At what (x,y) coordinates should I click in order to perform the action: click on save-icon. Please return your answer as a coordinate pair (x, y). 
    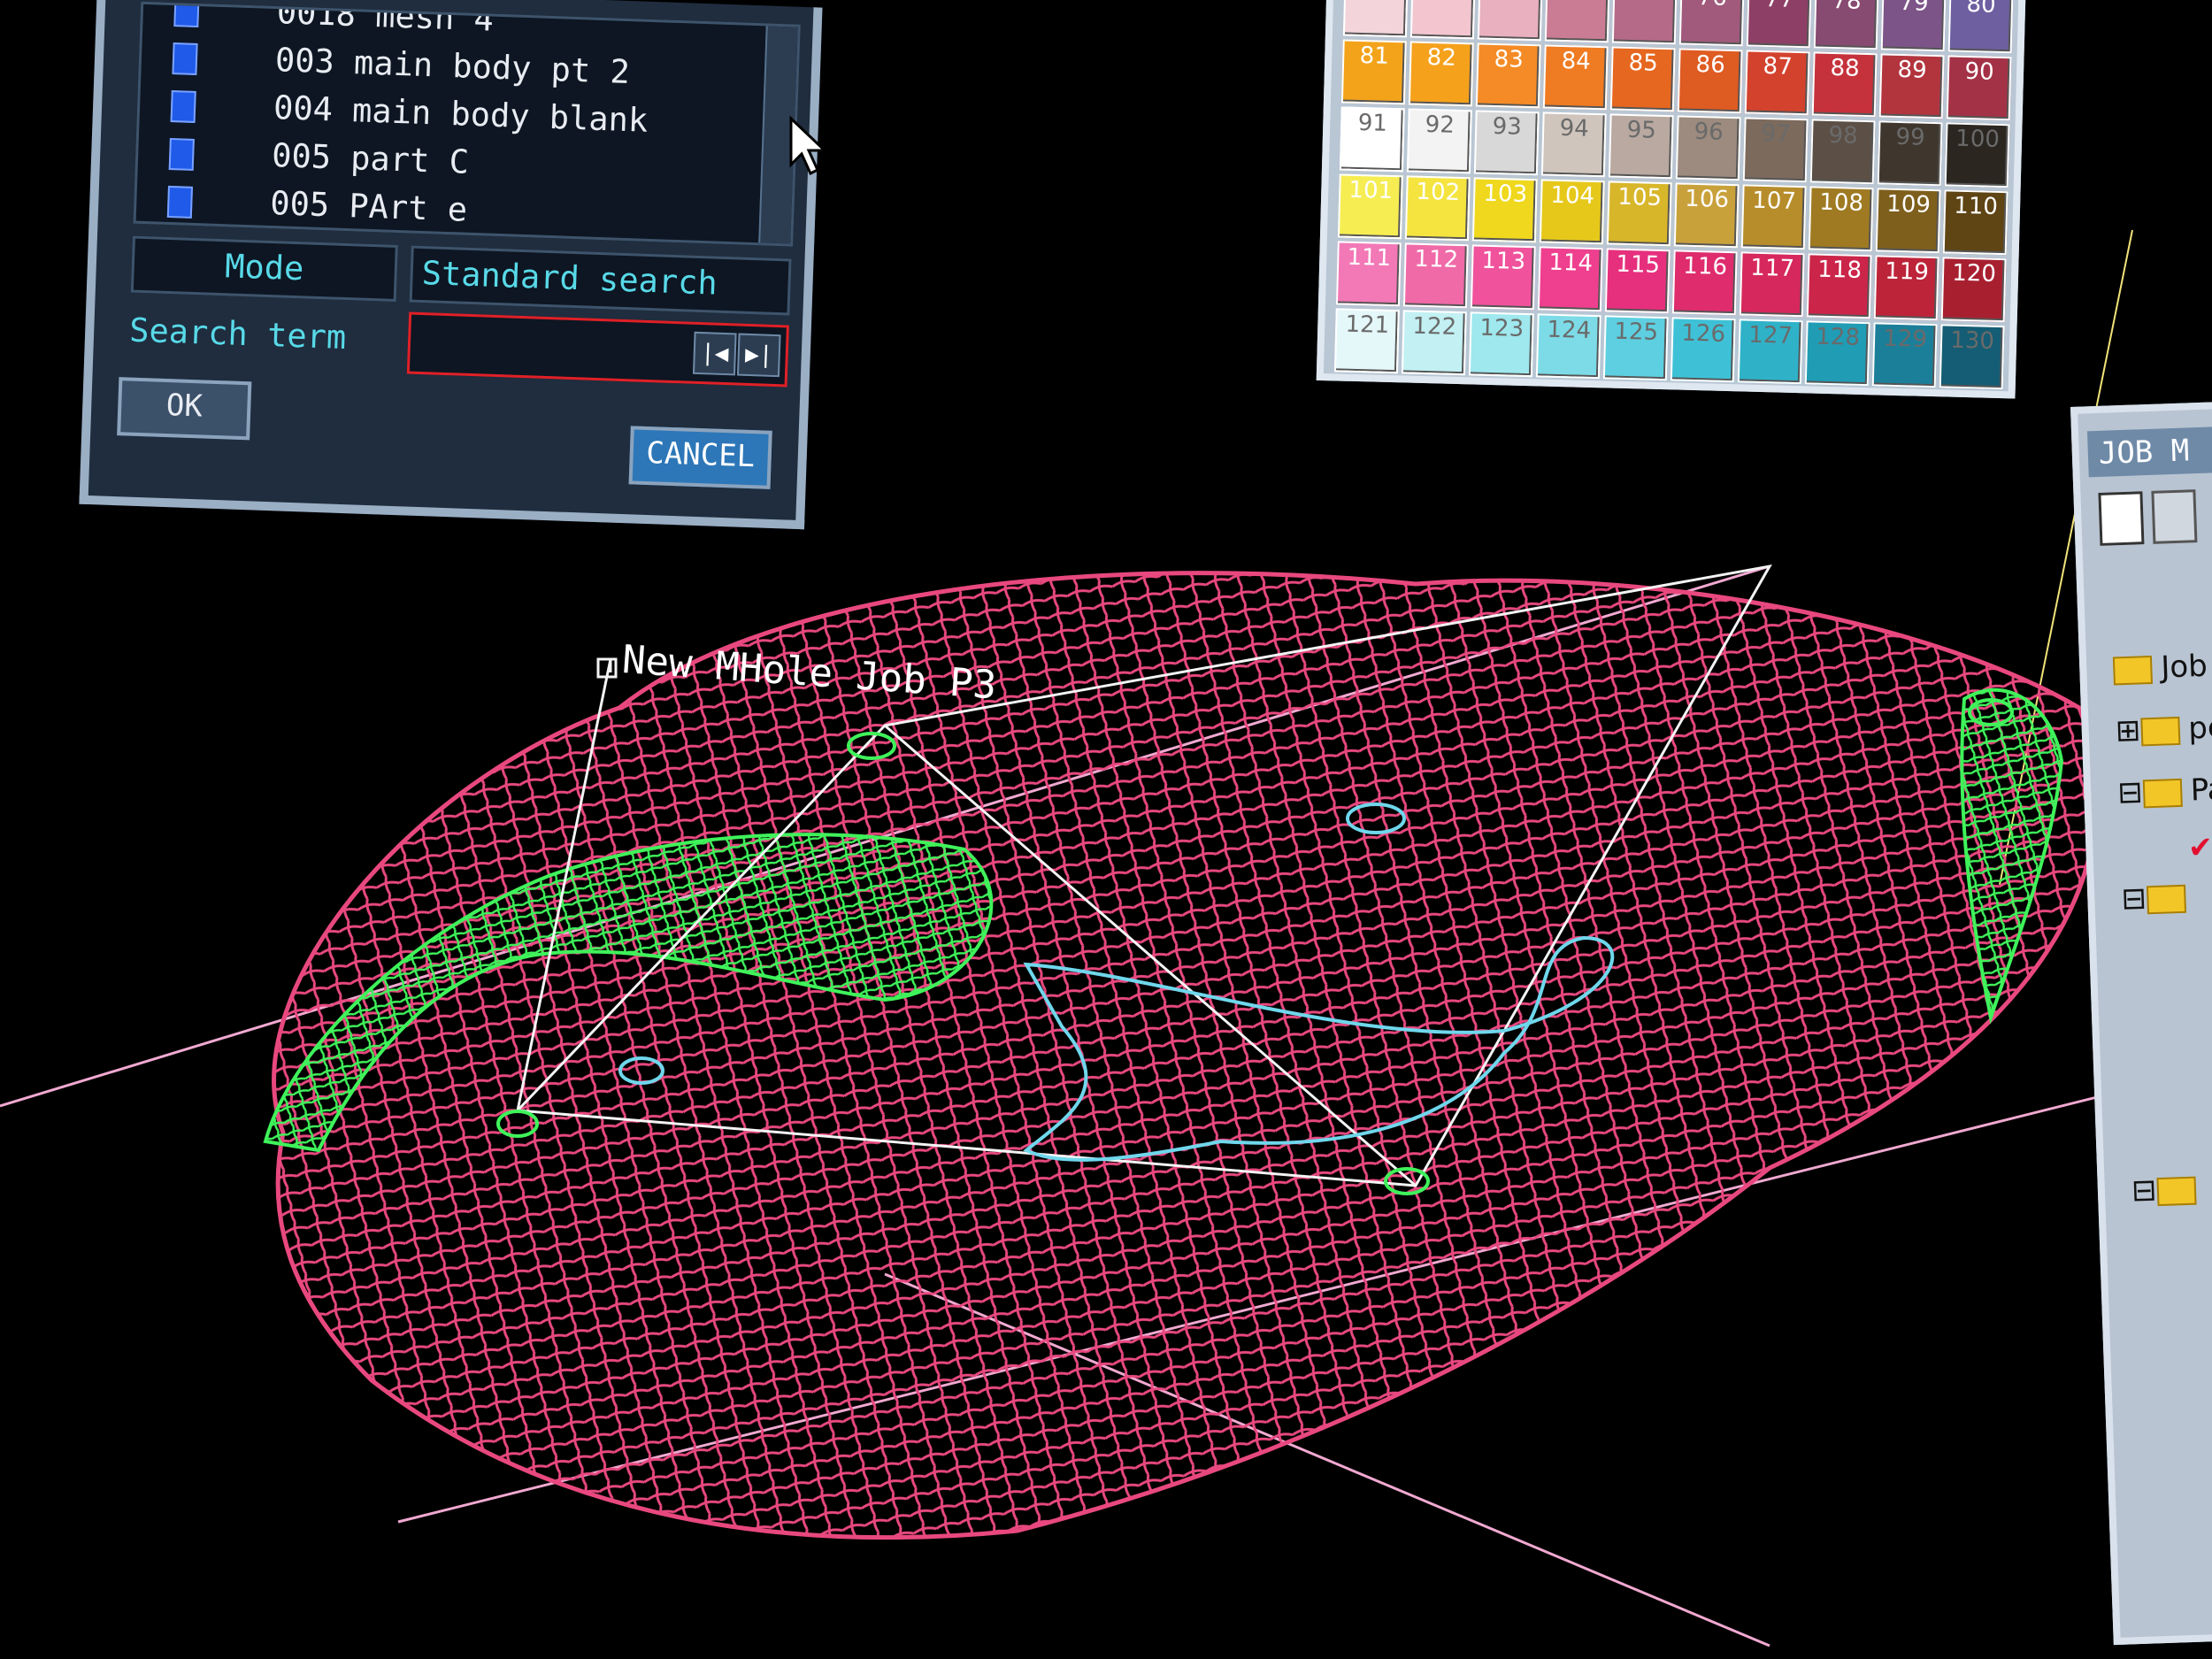
    Looking at the image, I should click on (2175, 516).